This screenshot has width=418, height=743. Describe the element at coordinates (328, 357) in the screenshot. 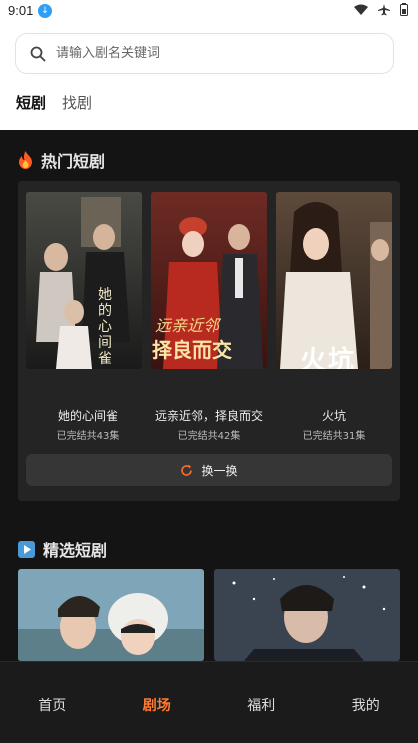

I see `poster-3-title-art: 火坑` at that location.